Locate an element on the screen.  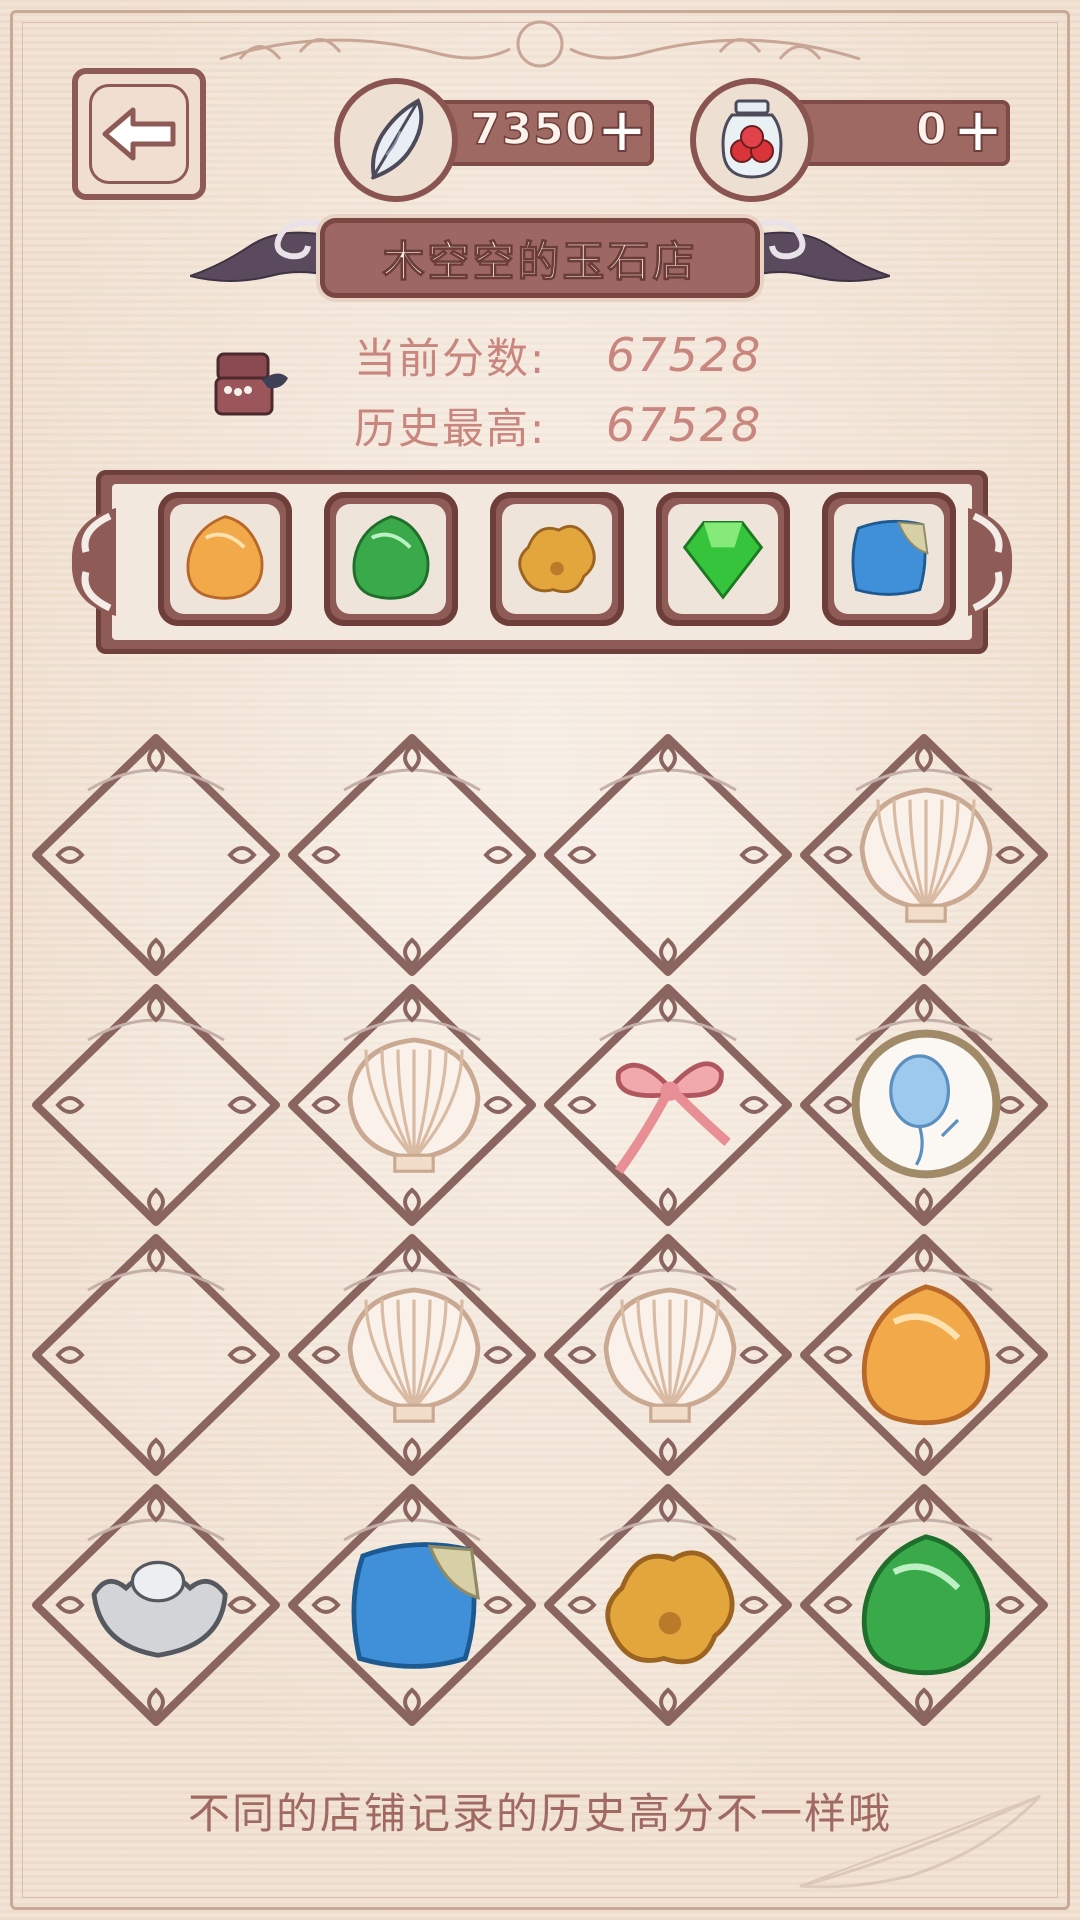
feather-currency: 7350 + is located at coordinates (499, 140).